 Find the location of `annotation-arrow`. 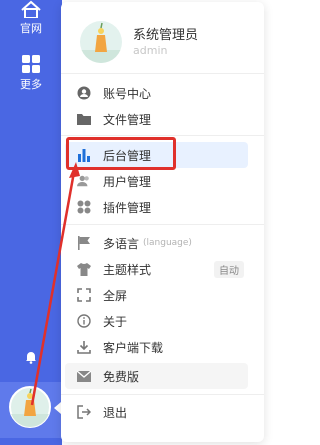

annotation-arrow is located at coordinates (55, 284).